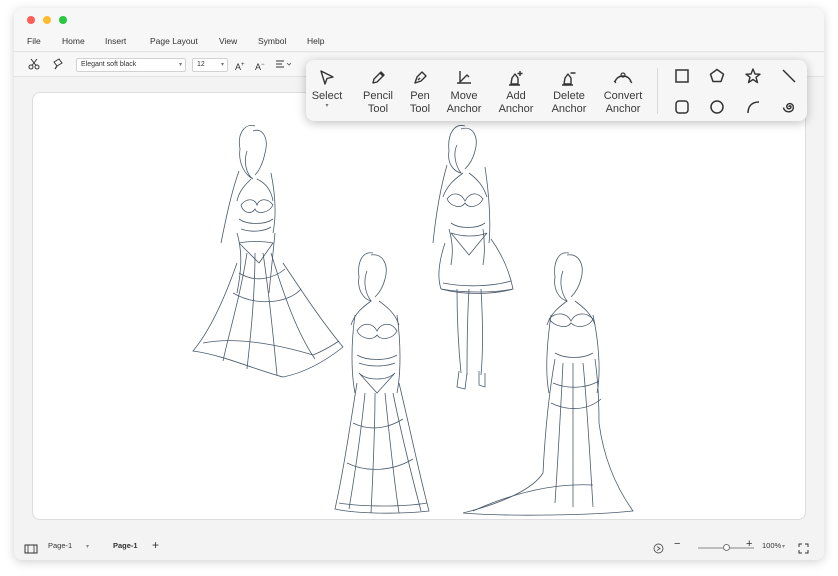 This screenshot has width=838, height=576. I want to click on align-icon, so click(283, 66).